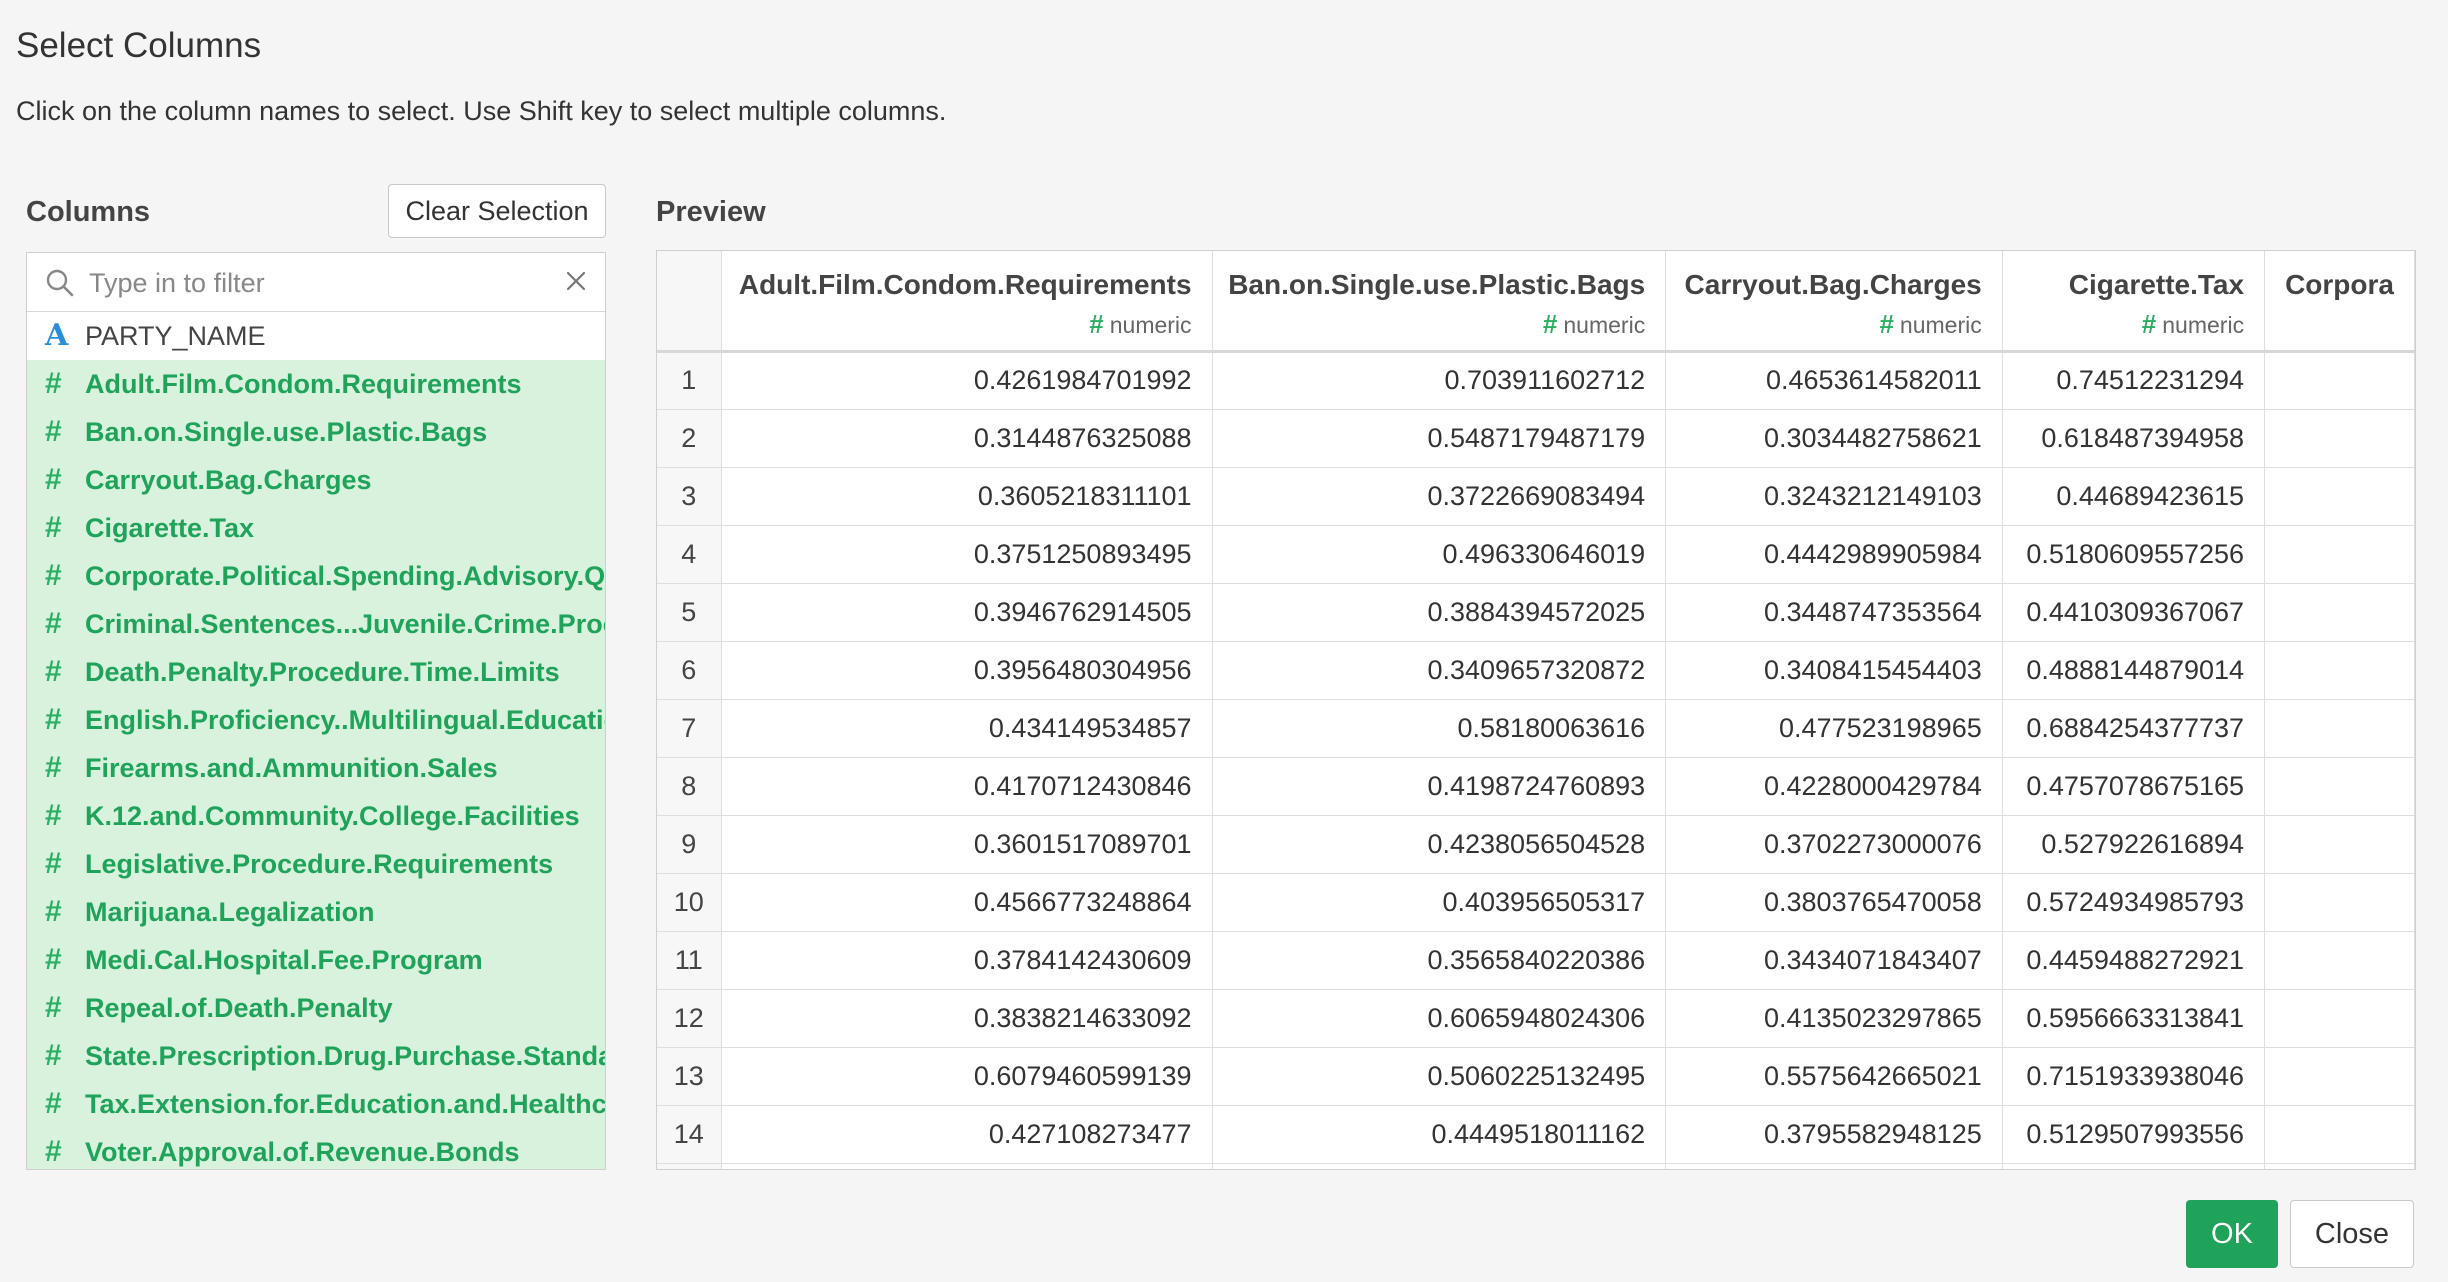 This screenshot has height=1282, width=2448. I want to click on column-item: # Repeal.of.Death.Penalty, so click(316, 1008).